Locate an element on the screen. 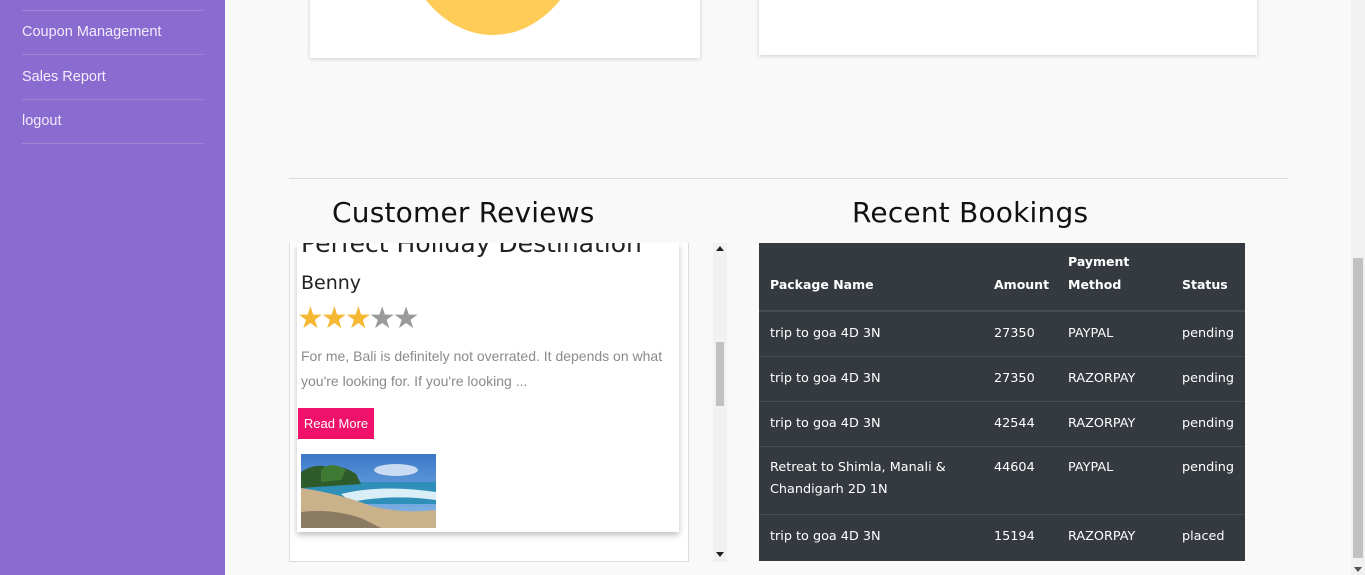 The height and width of the screenshot is (575, 1365). cell-status: placed is located at coordinates (1208, 536).